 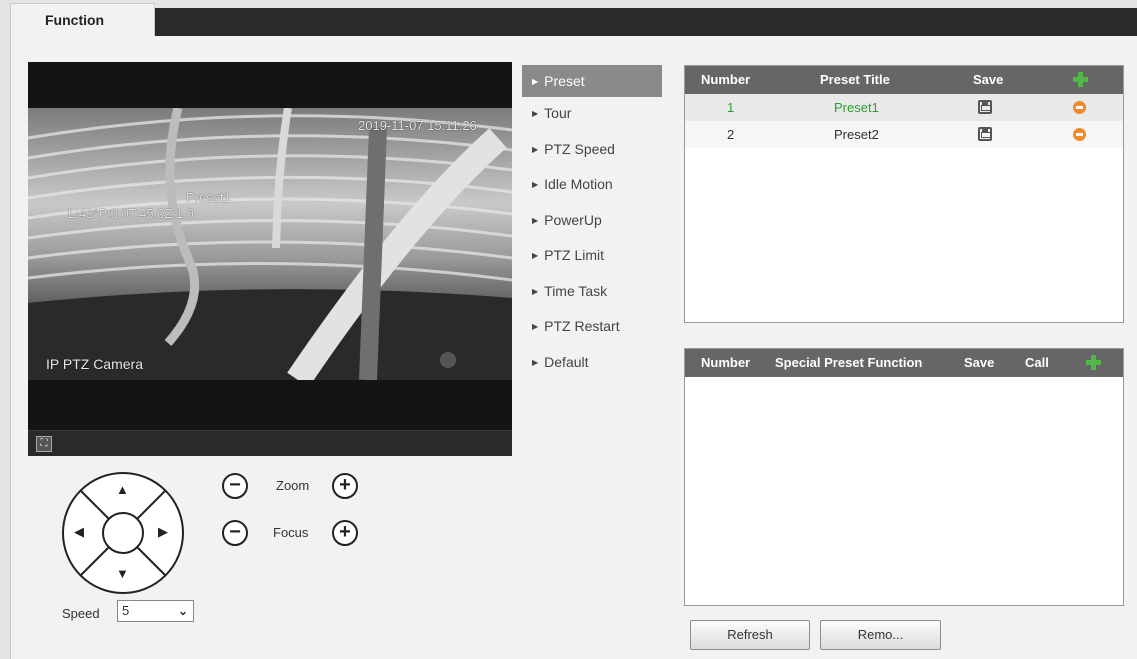 I want to click on menu-item-powerup: ▶ PowerUp, so click(x=592, y=222).